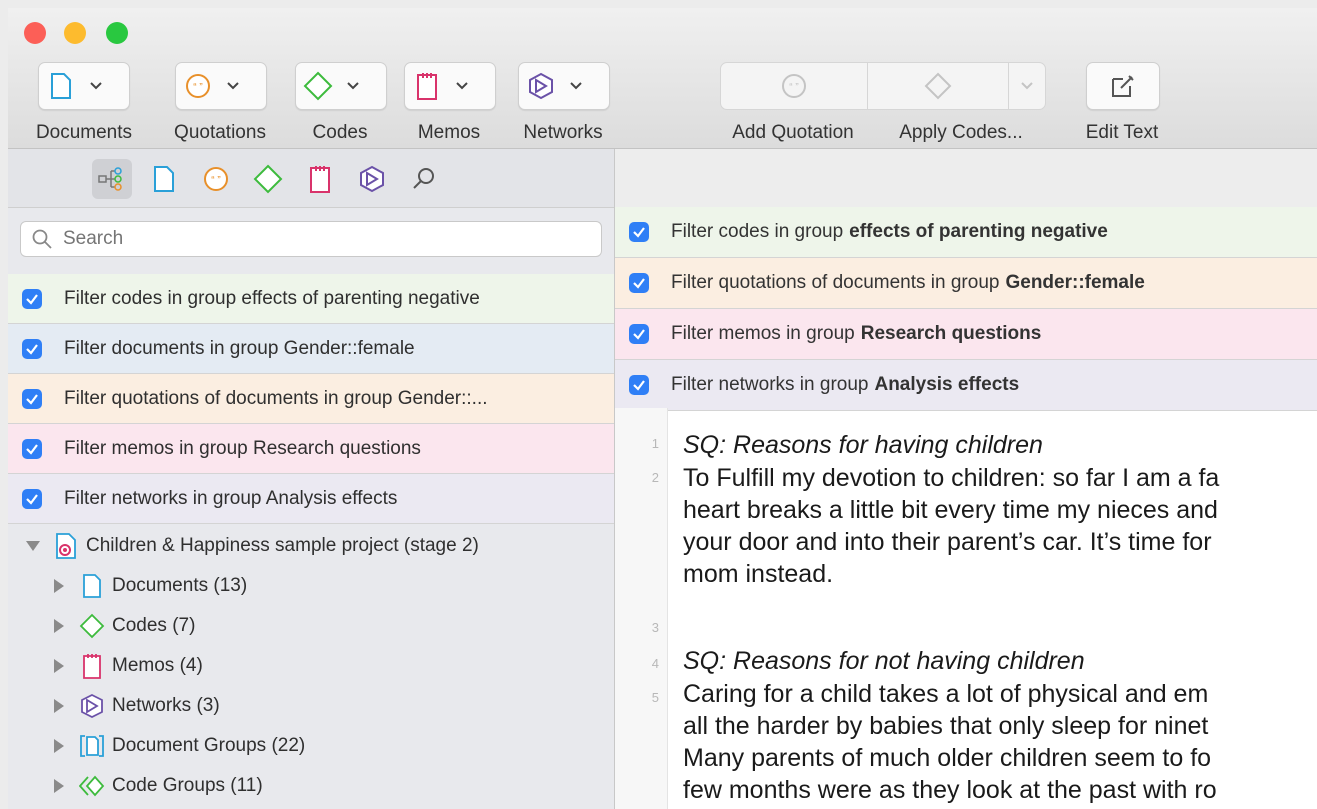 The height and width of the screenshot is (809, 1317). I want to click on minimize-window-button, so click(75, 33).